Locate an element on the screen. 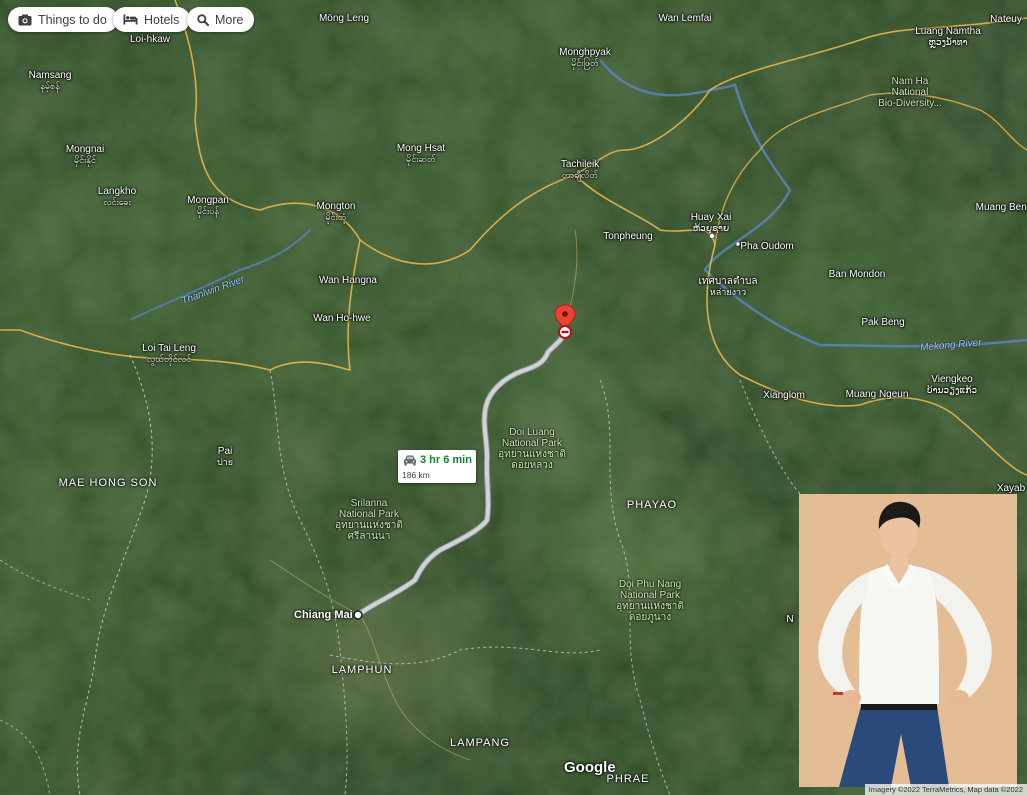  place-label: Muang Ngeun is located at coordinates (877, 394).